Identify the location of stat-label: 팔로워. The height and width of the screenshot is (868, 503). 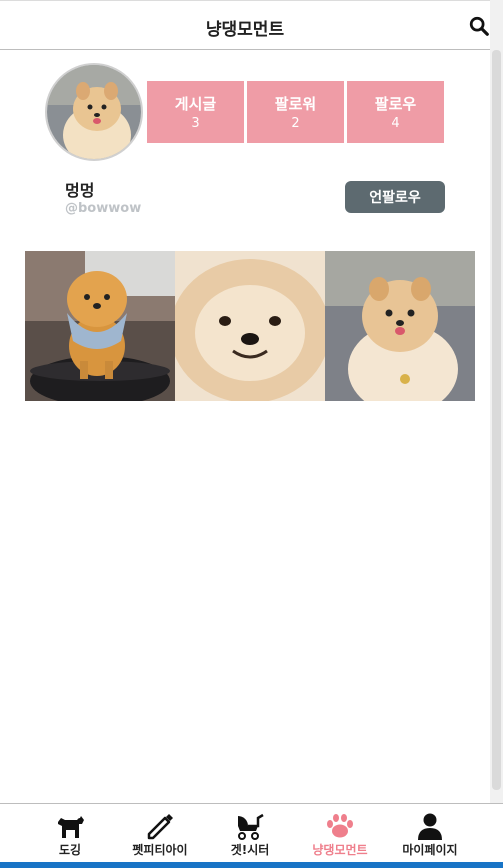
(295, 104).